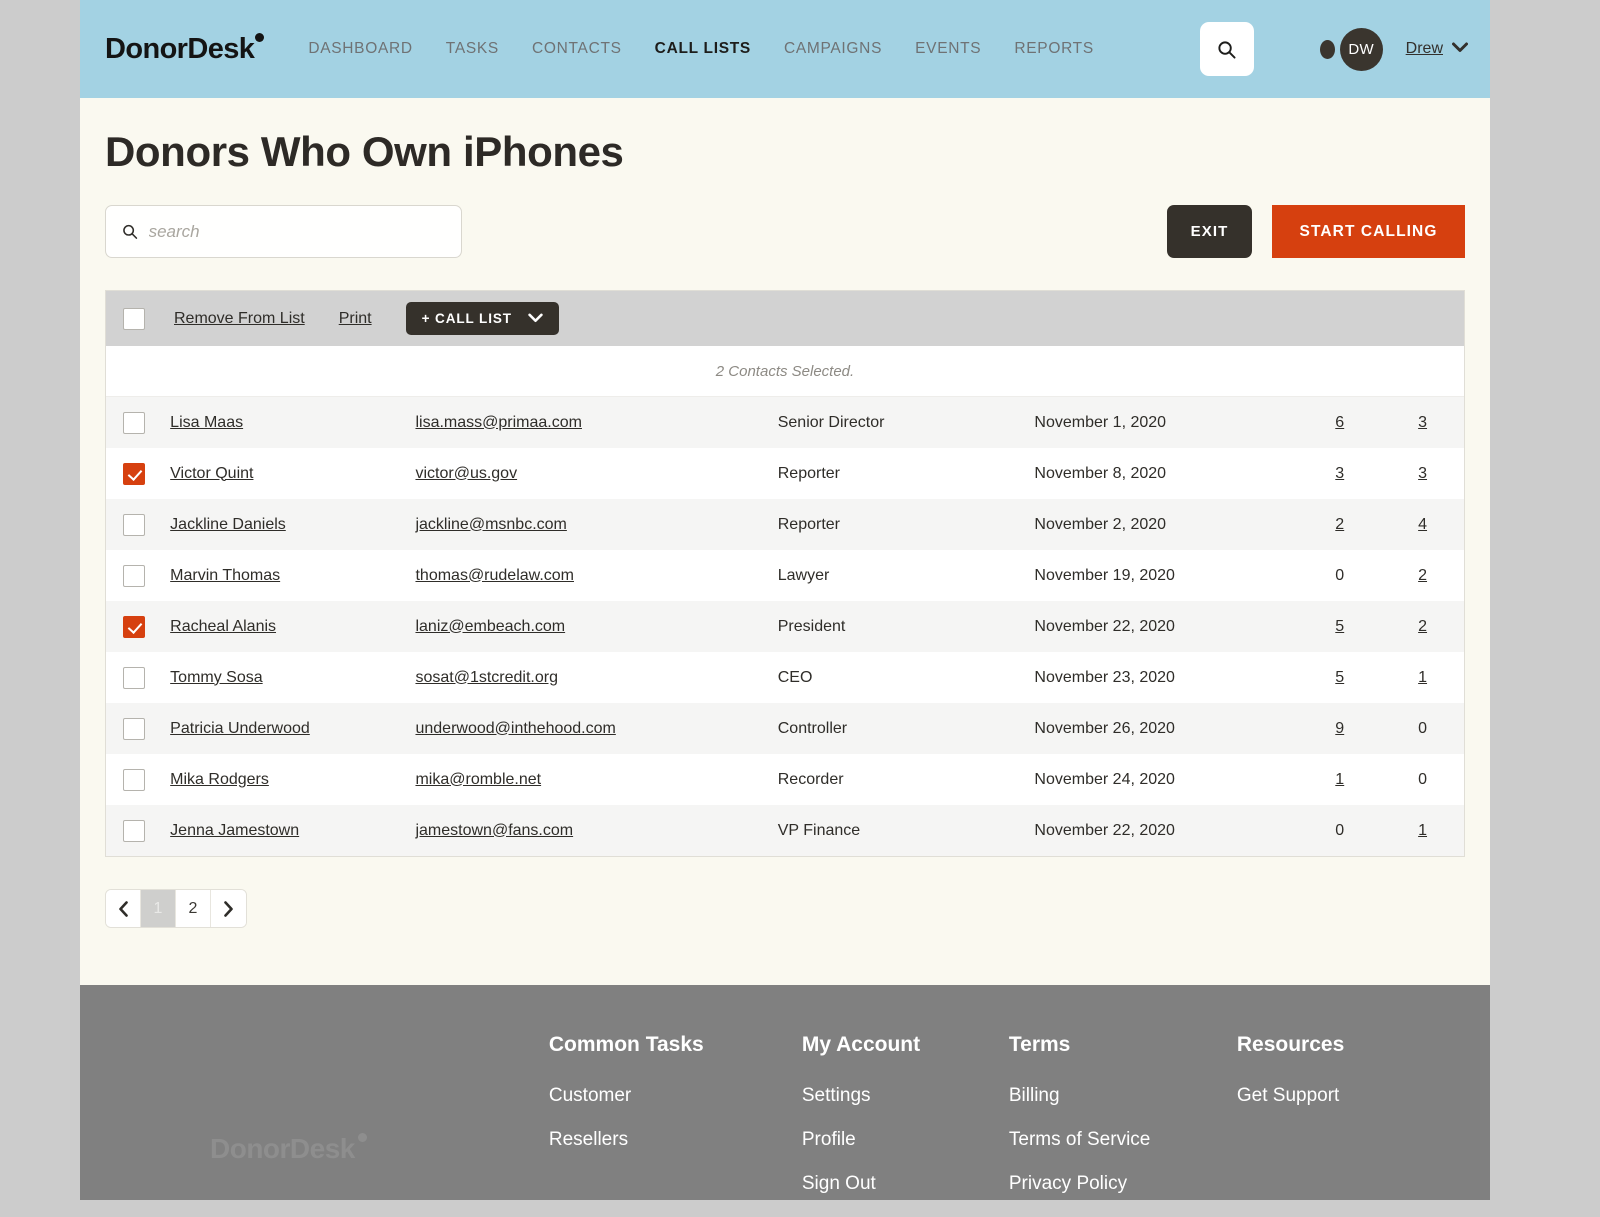 This screenshot has height=1217, width=1600. What do you see at coordinates (1337, 1096) in the screenshot?
I see `footer-link-get-support: Get Support` at bounding box center [1337, 1096].